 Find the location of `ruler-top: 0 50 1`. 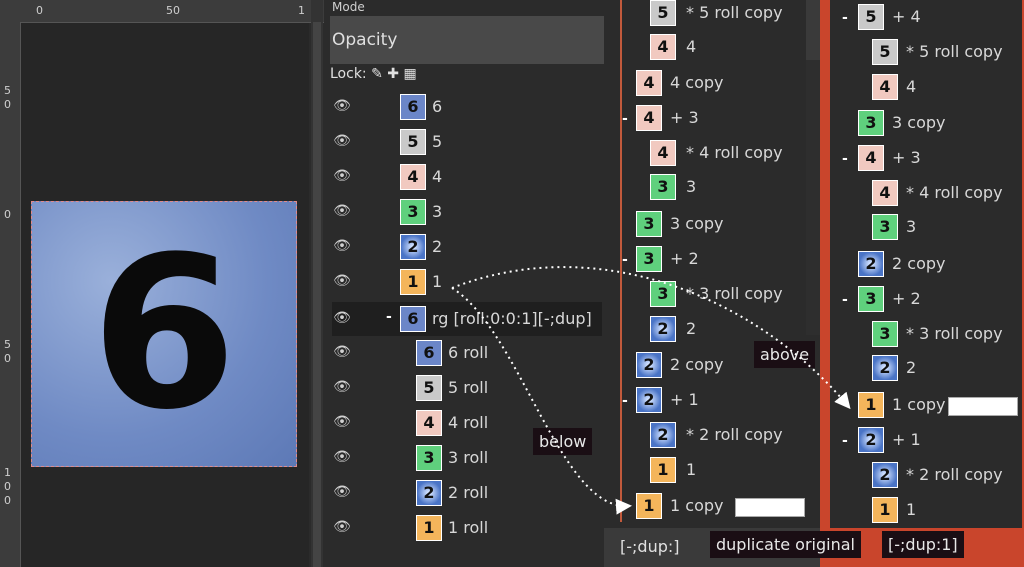

ruler-top: 0 50 1 is located at coordinates (162, 11).